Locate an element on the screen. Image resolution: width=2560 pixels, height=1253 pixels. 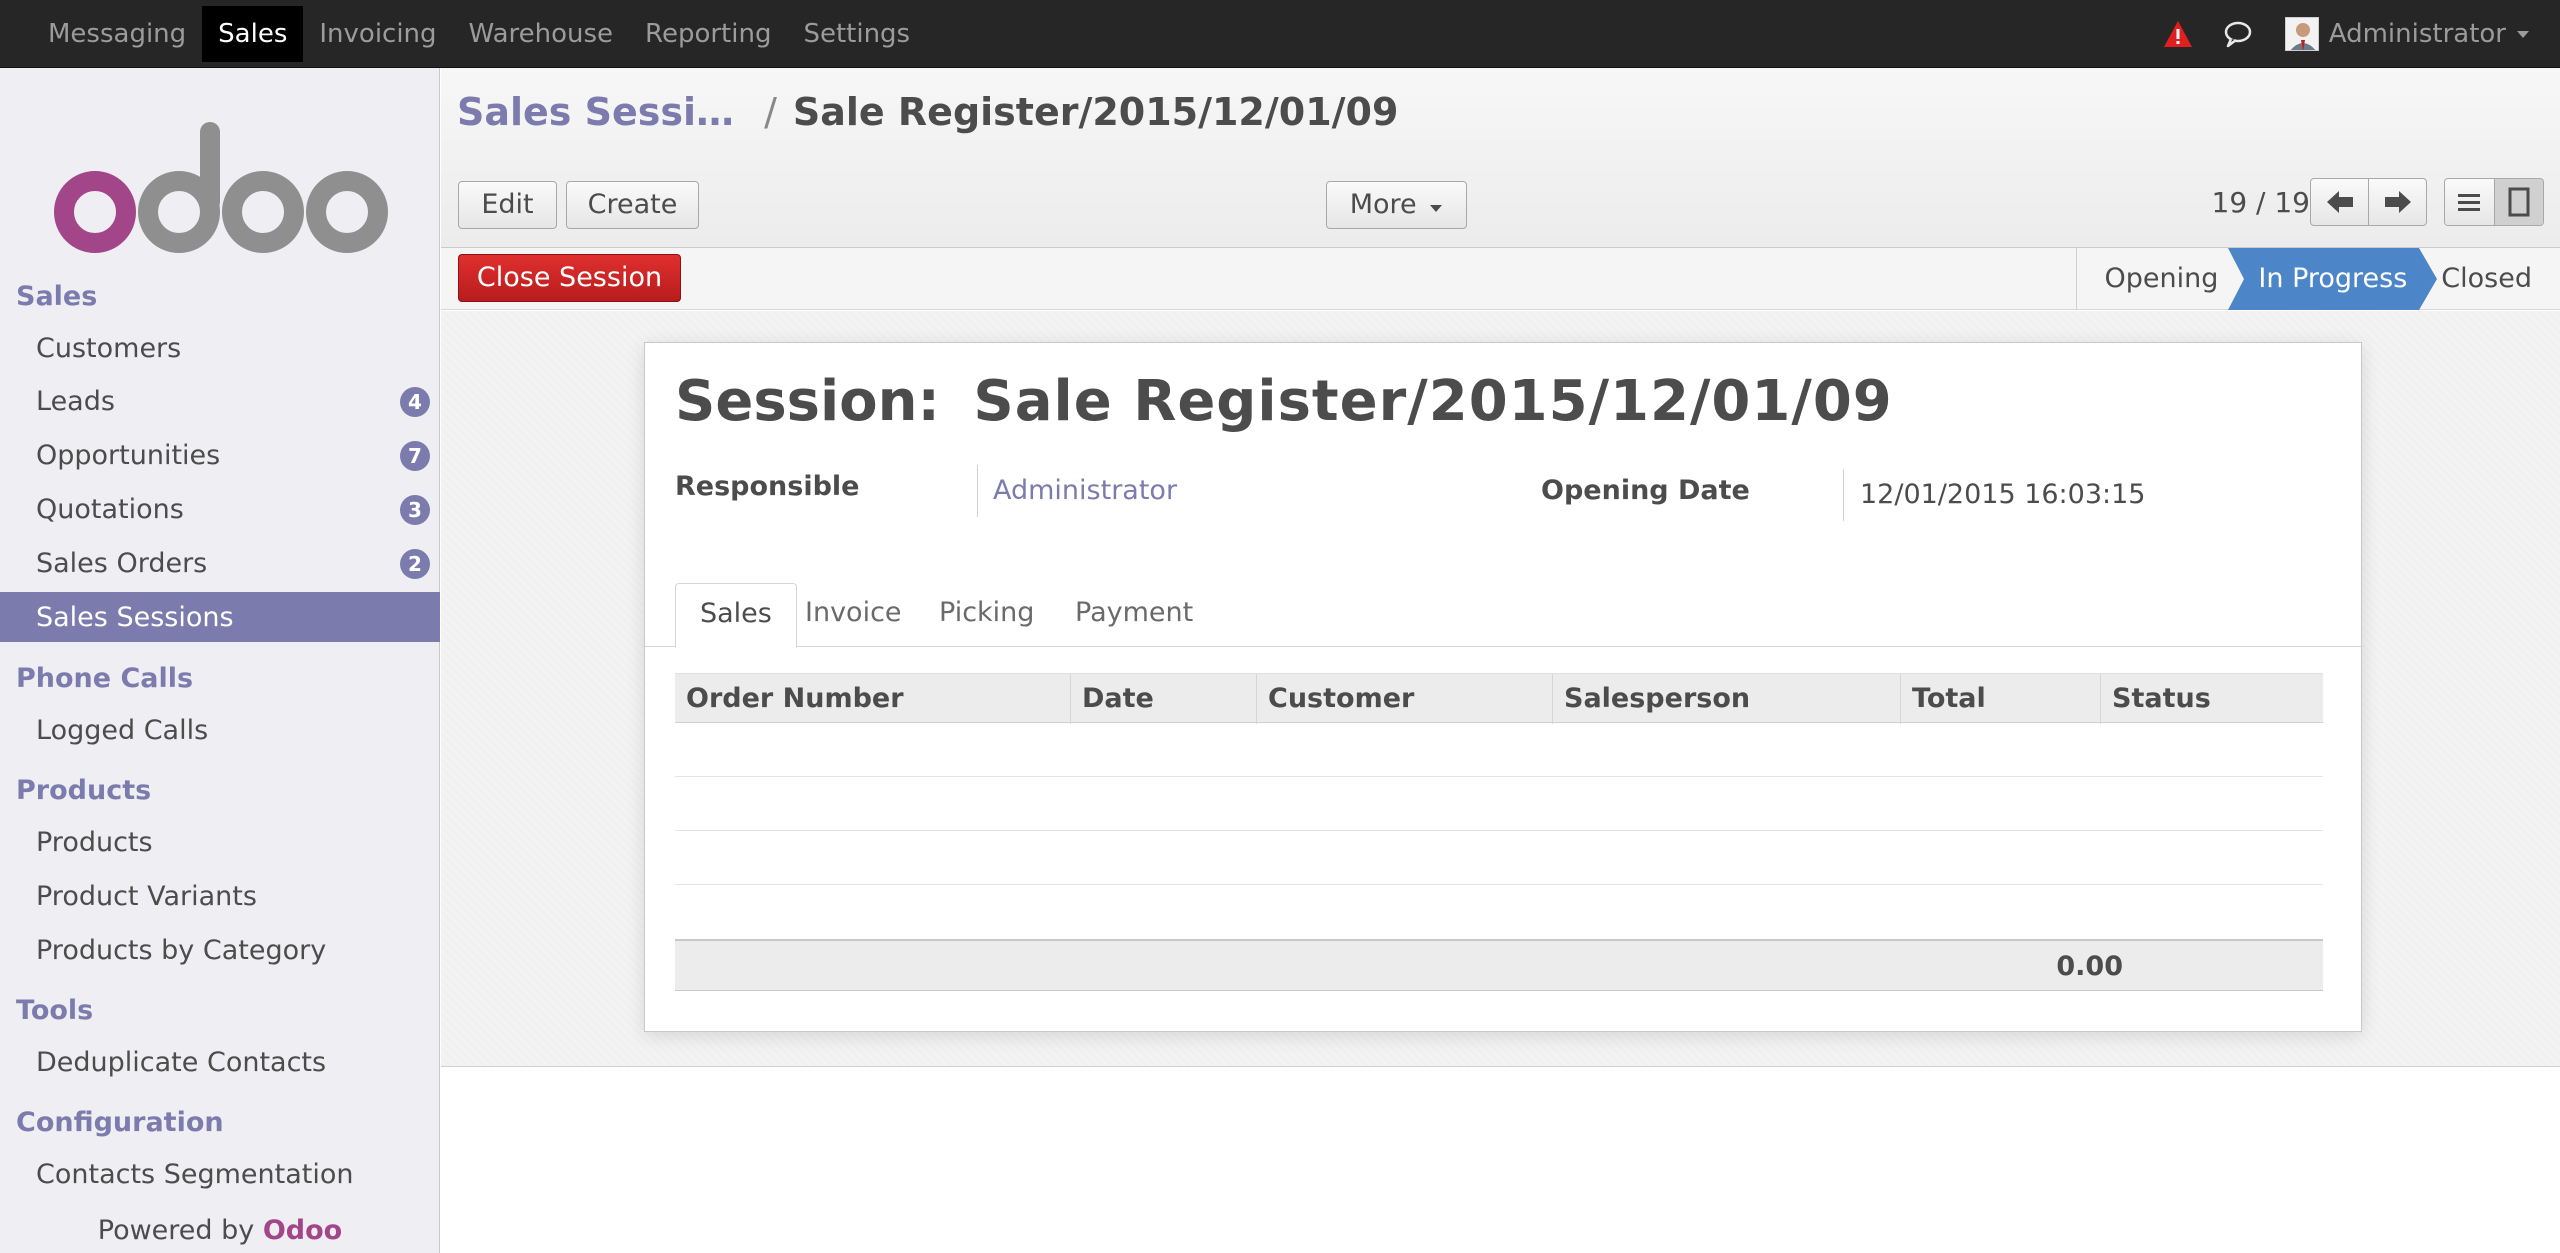
sidebar-item-products-by-category: Products by Category is located at coordinates (220, 951).